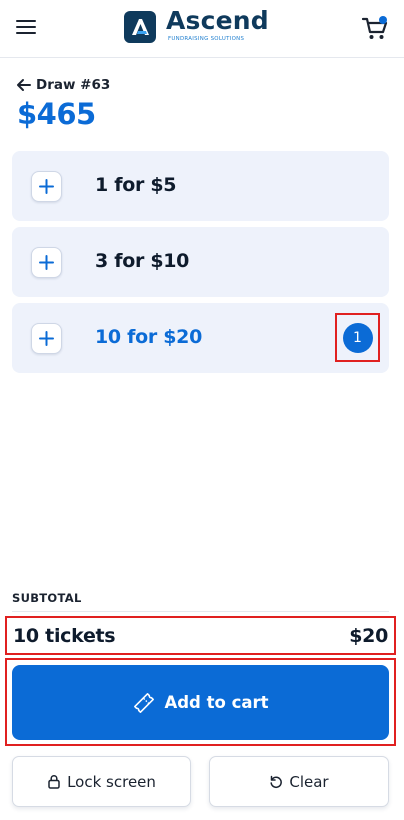 This screenshot has width=404, height=820. Describe the element at coordinates (383, 20) in the screenshot. I see `cart-notification-dot` at that location.